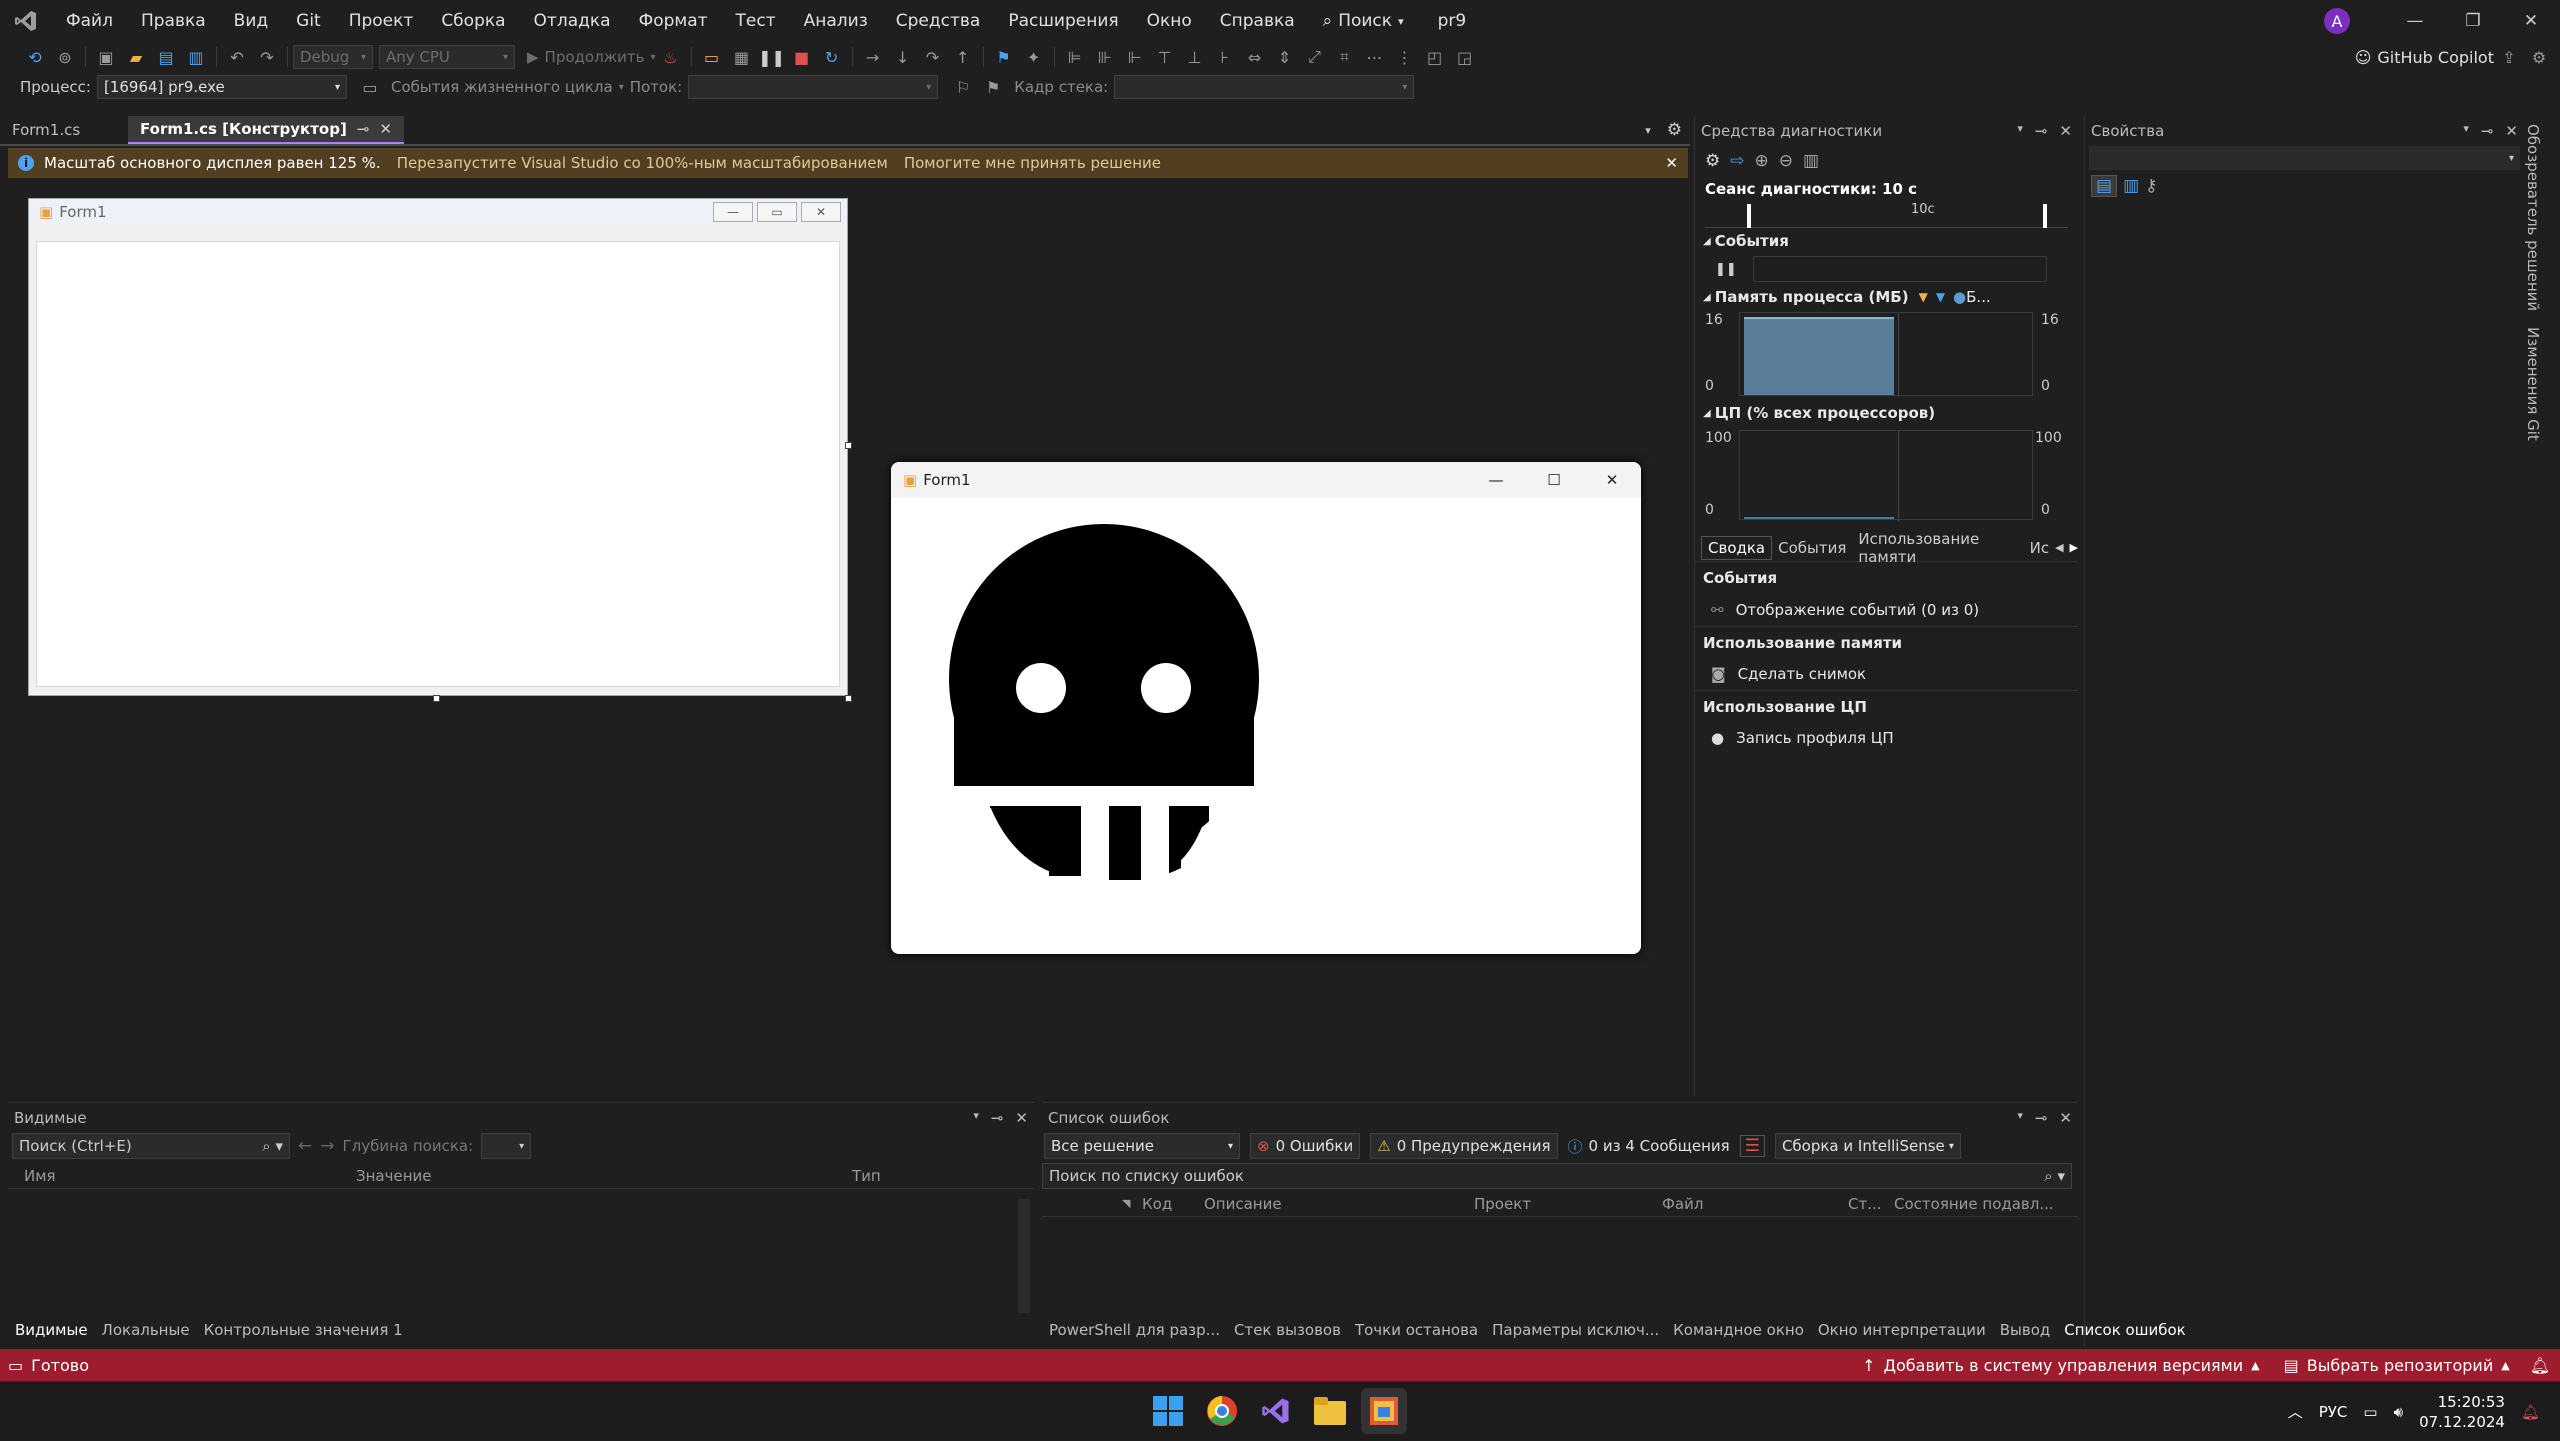 The height and width of the screenshot is (1441, 2560). I want to click on help-me-decide-link: Помогите мне принять решение, so click(1032, 163).